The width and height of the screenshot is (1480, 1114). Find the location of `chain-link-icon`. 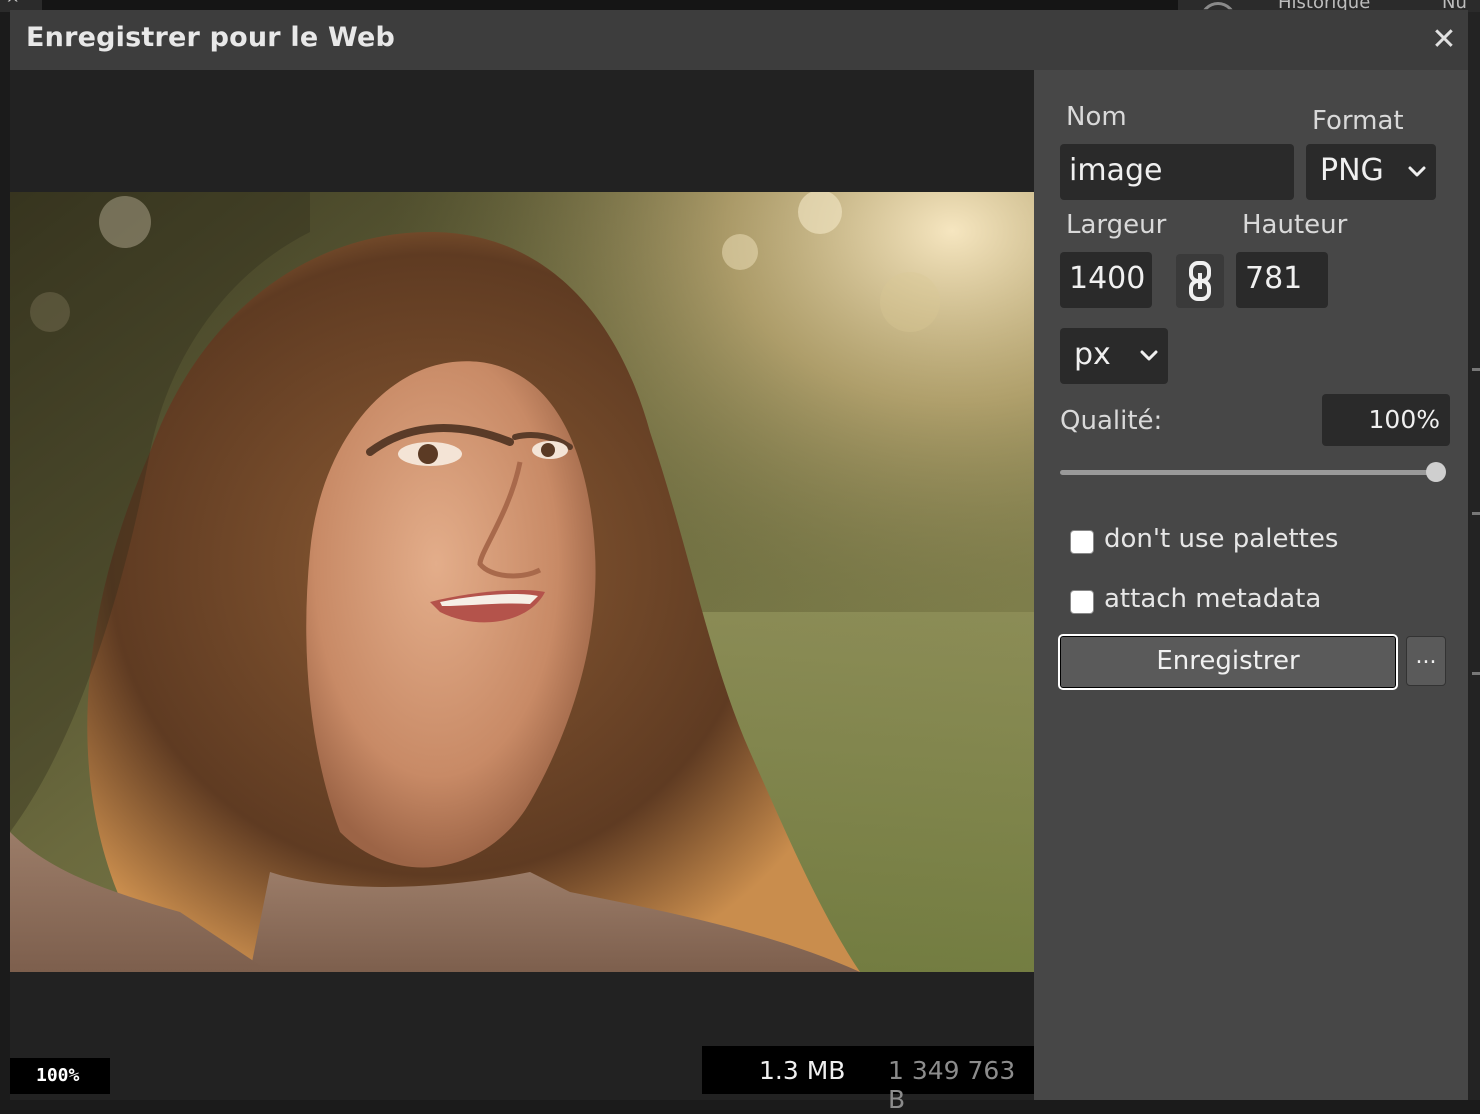

chain-link-icon is located at coordinates (1200, 281).